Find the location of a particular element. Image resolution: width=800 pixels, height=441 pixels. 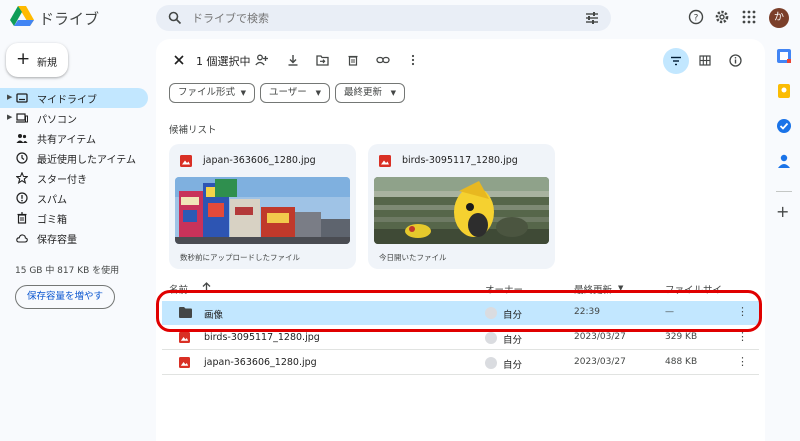

tasks-icon is located at coordinates (784, 126).